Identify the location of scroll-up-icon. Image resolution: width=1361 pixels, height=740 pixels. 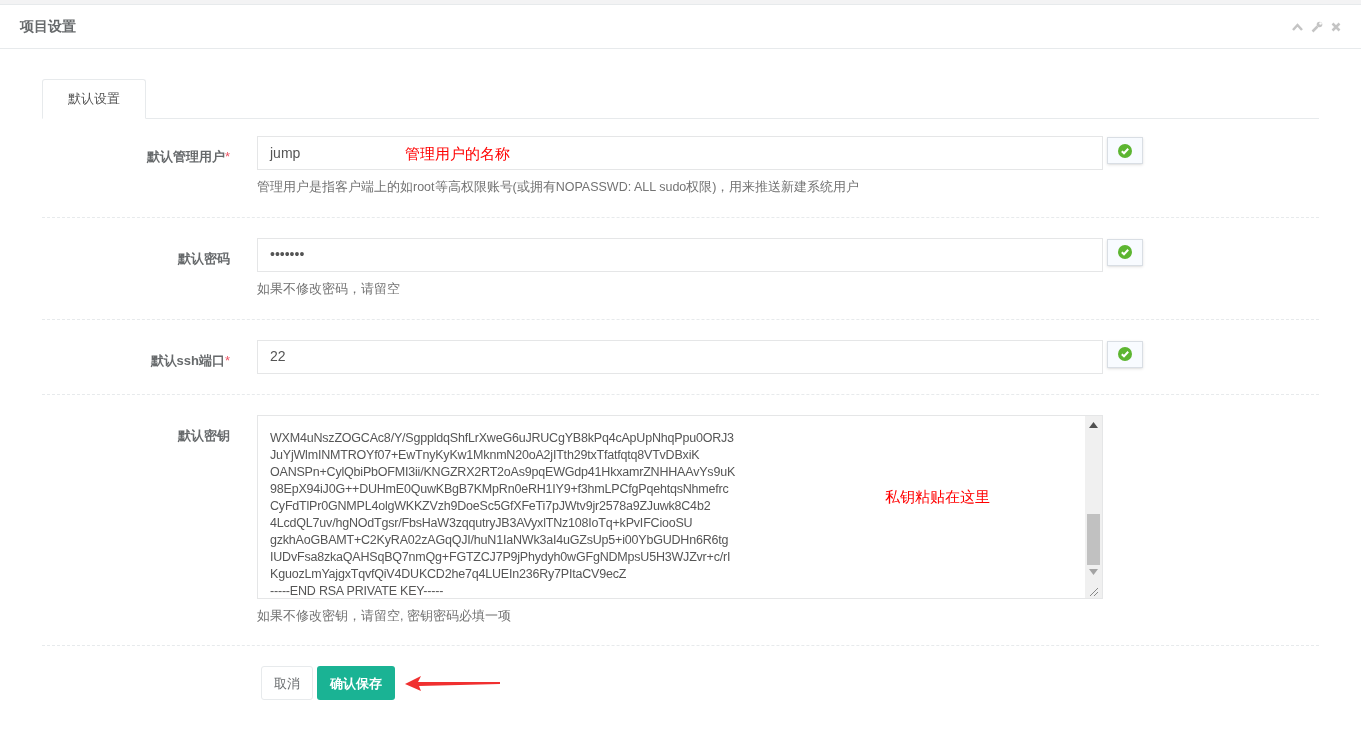
(1093, 424).